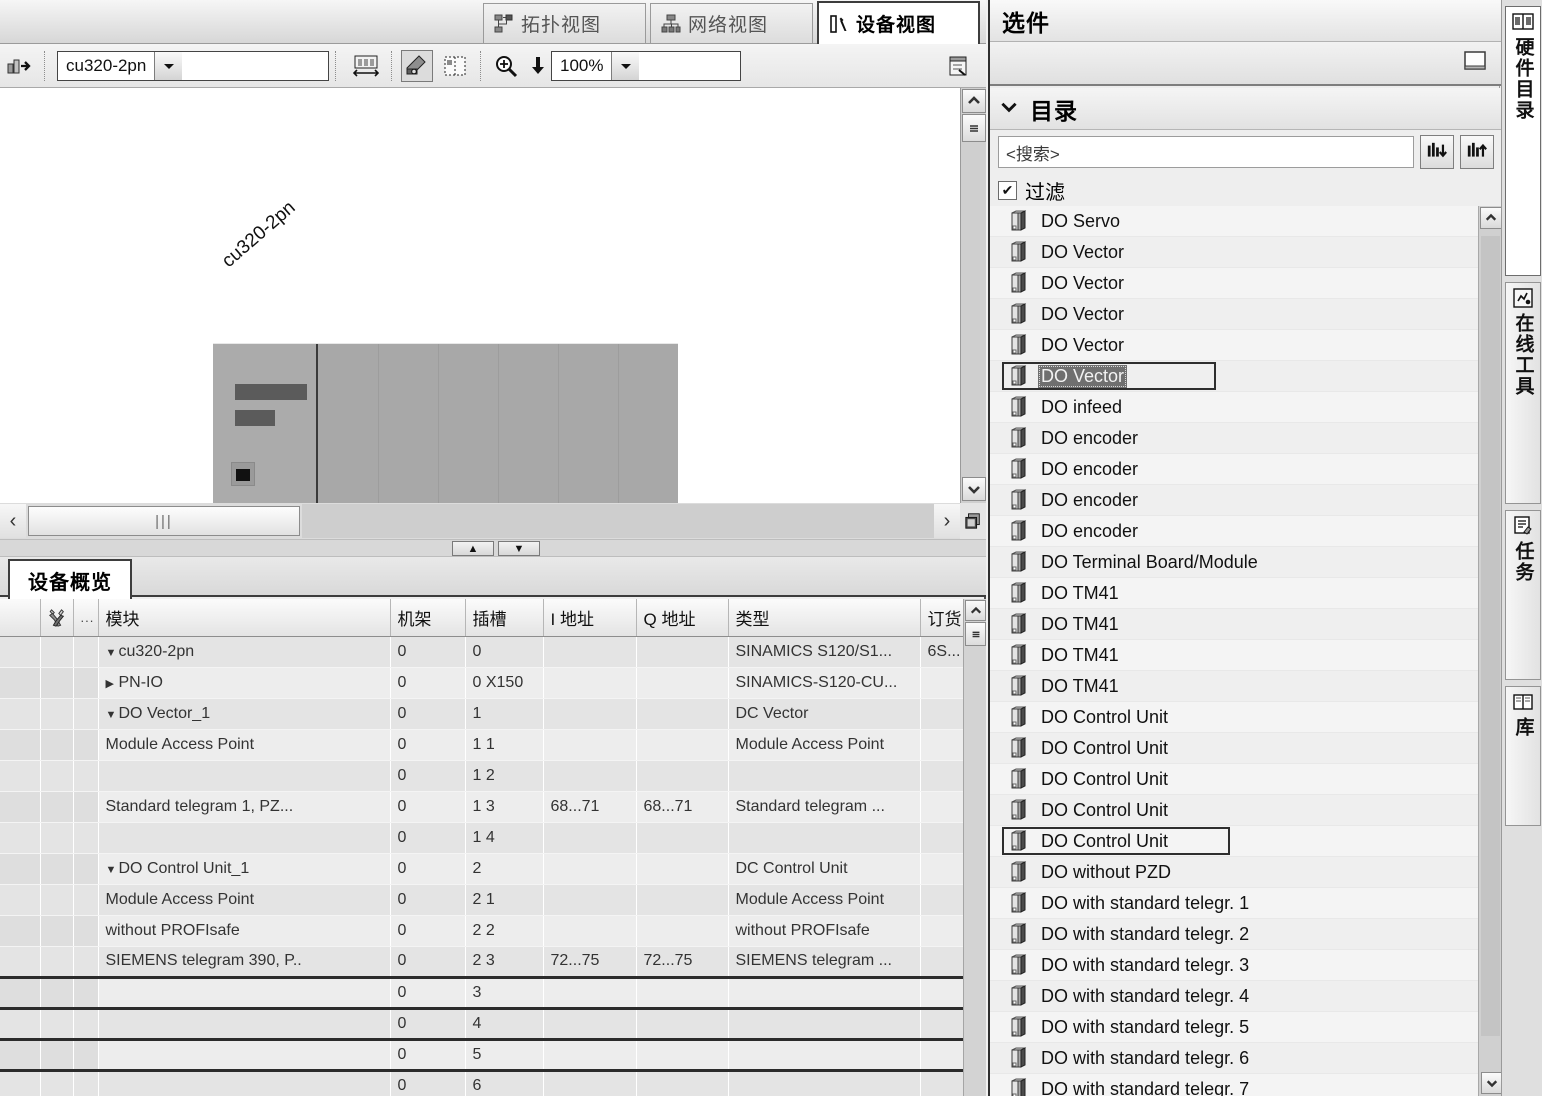 This screenshot has width=1542, height=1096. What do you see at coordinates (564, 23) in the screenshot?
I see `tab-topology-view: 拓扑视图` at bounding box center [564, 23].